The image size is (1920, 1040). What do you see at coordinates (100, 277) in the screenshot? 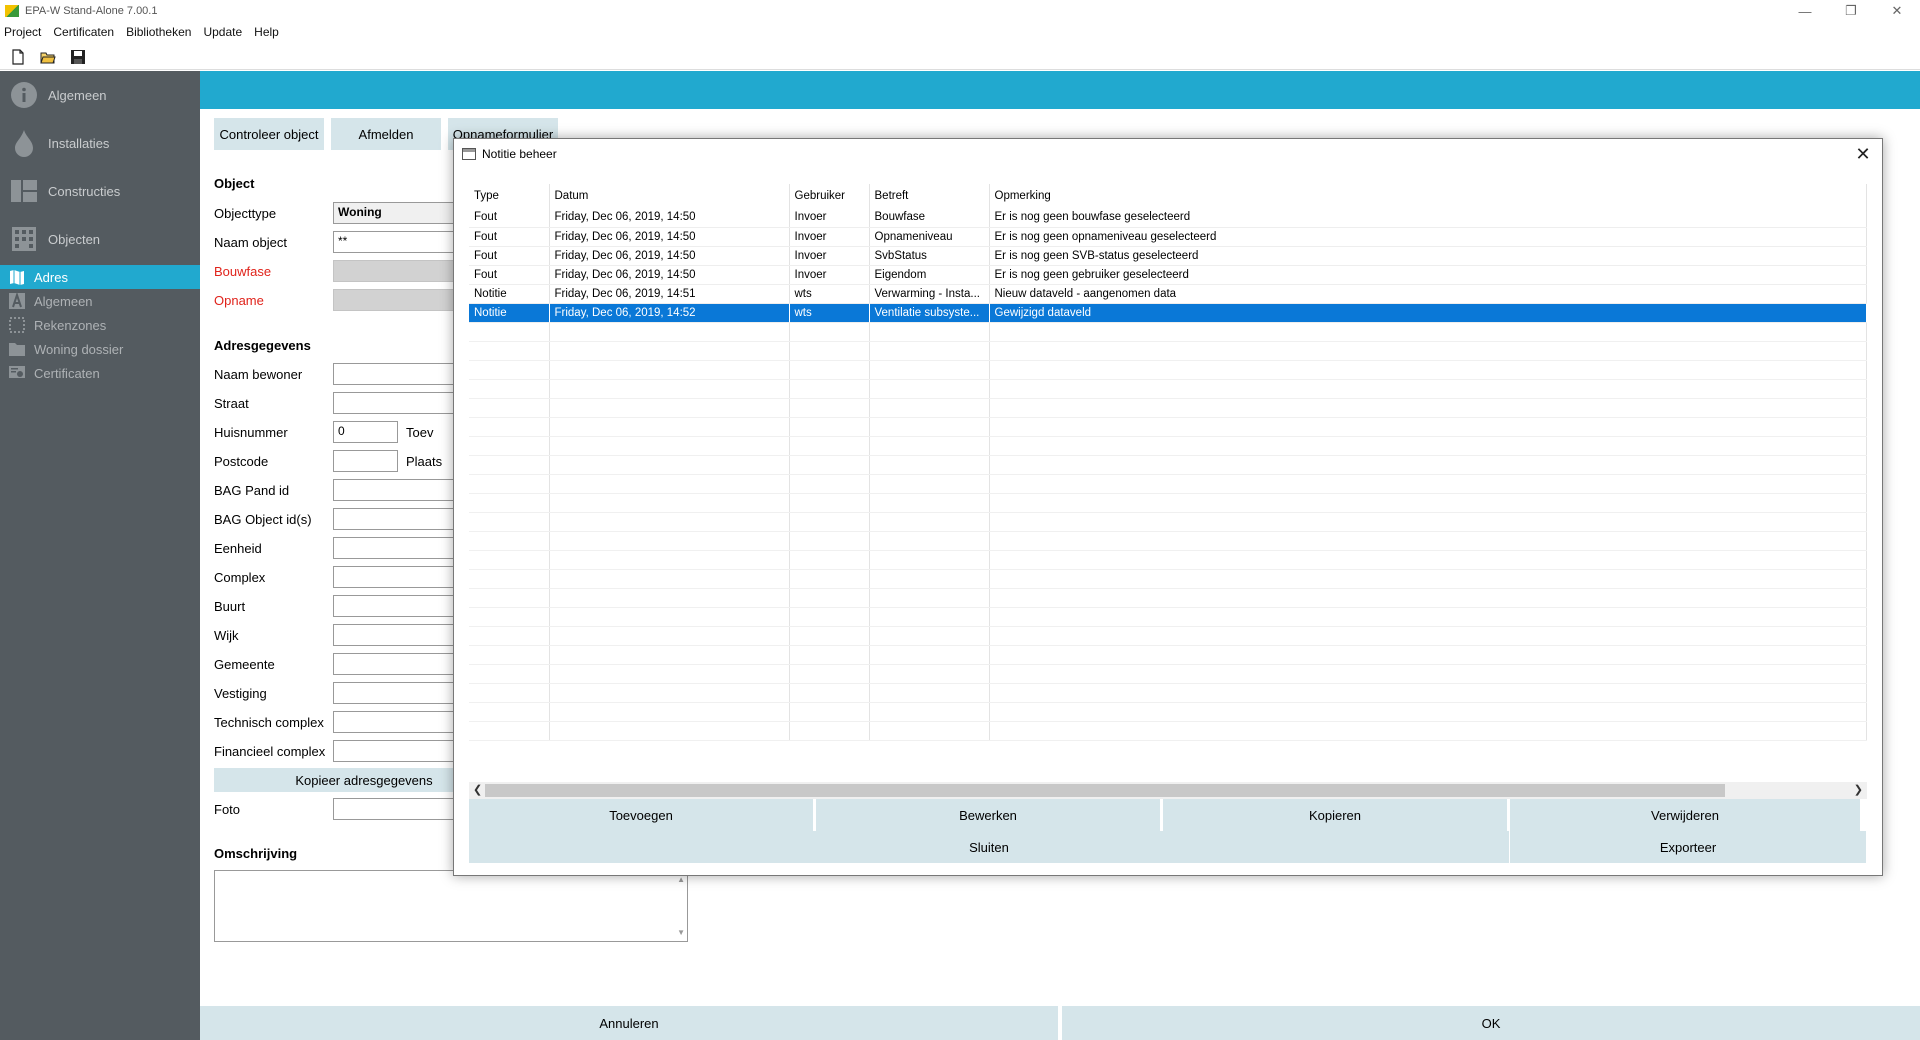
I see `sidebar-item-adres: Adres` at bounding box center [100, 277].